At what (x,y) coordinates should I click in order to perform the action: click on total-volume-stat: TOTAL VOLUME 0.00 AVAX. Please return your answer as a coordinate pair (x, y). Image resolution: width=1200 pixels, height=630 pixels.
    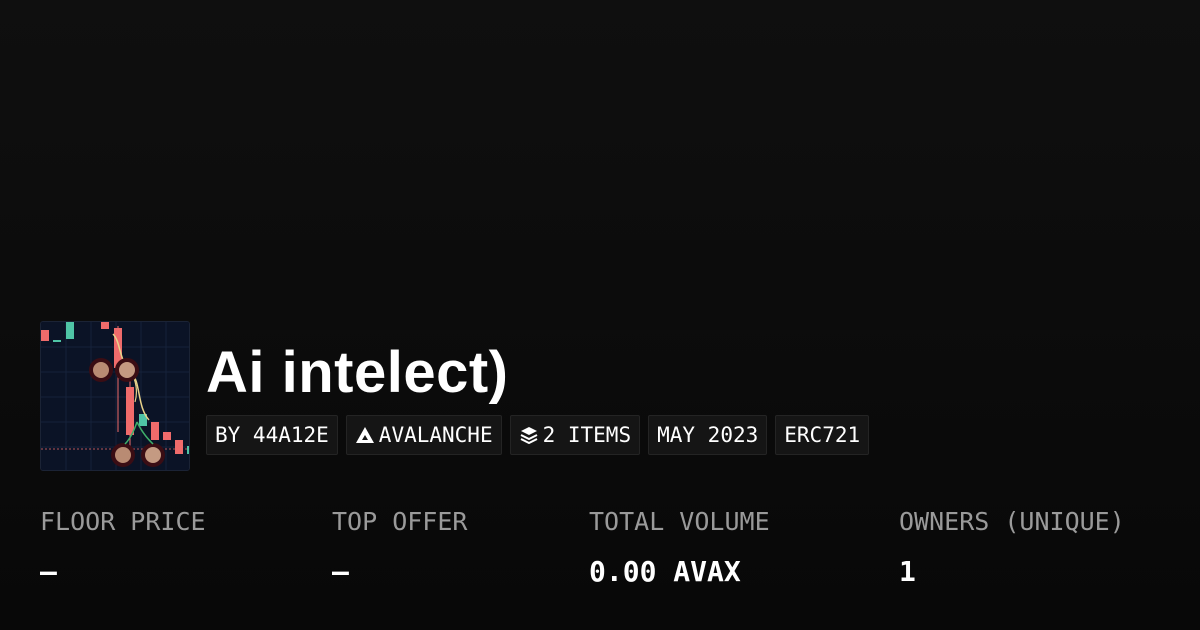
    Looking at the image, I should click on (679, 547).